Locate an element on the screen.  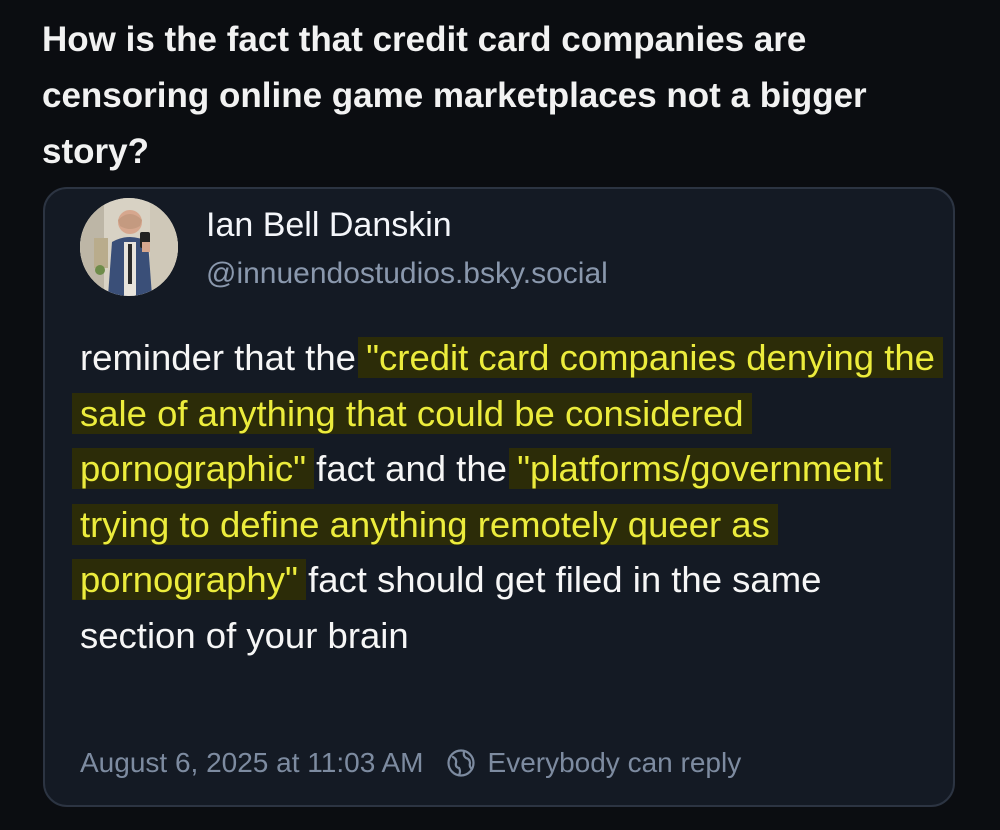
author-name: Ian Bell Danskin is located at coordinates (329, 225).